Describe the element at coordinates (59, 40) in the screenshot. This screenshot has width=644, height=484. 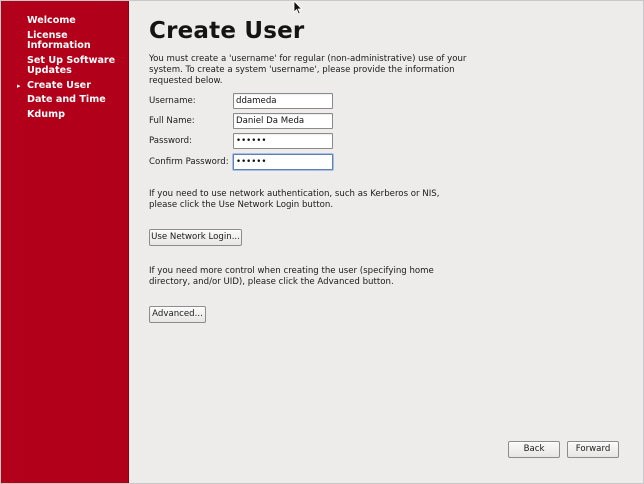
I see `sidebar-item-label: License Information` at that location.